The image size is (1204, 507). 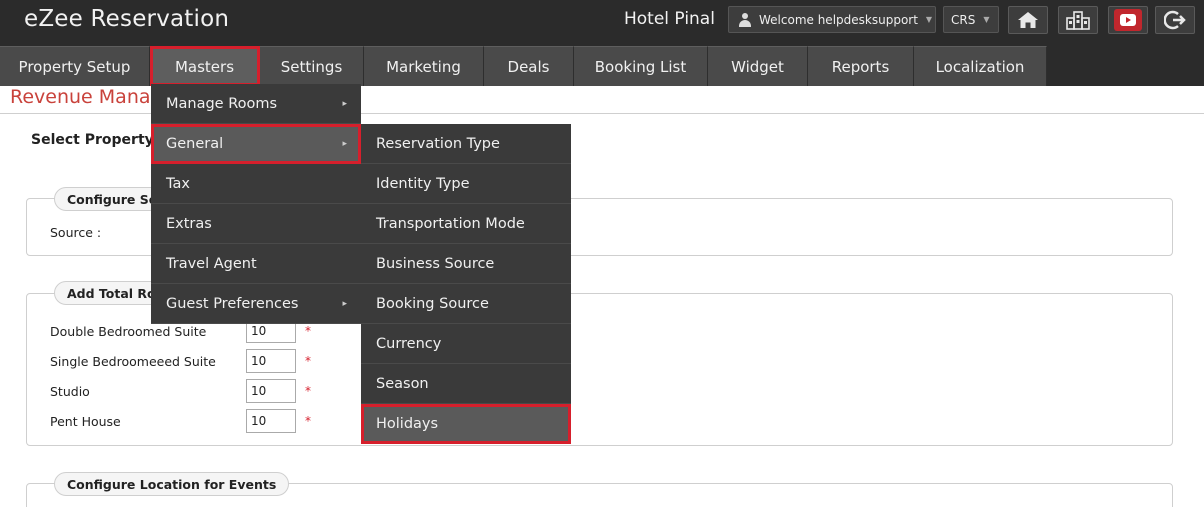 What do you see at coordinates (838, 19) in the screenshot?
I see `welcome-label: Welcome helpdesksupport` at bounding box center [838, 19].